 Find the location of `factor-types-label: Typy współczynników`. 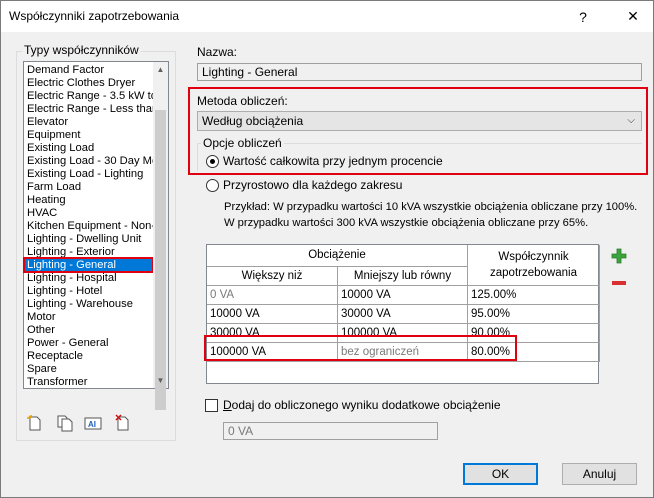

factor-types-label: Typy współczynników is located at coordinates (81, 50).